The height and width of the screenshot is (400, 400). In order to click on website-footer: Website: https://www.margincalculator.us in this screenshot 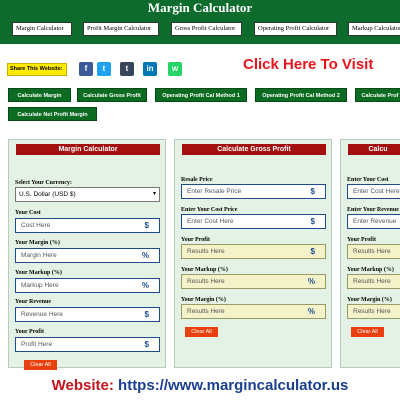, I will do `click(200, 385)`.